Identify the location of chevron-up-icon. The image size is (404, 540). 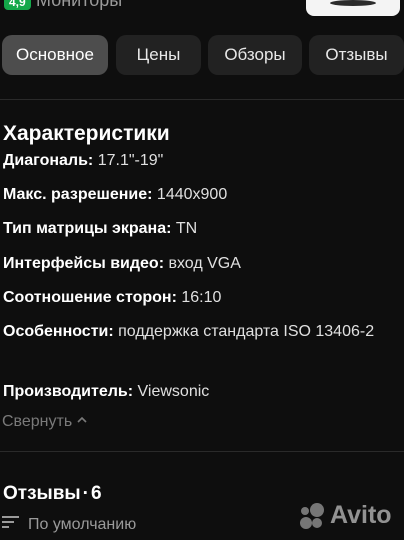
(82, 422).